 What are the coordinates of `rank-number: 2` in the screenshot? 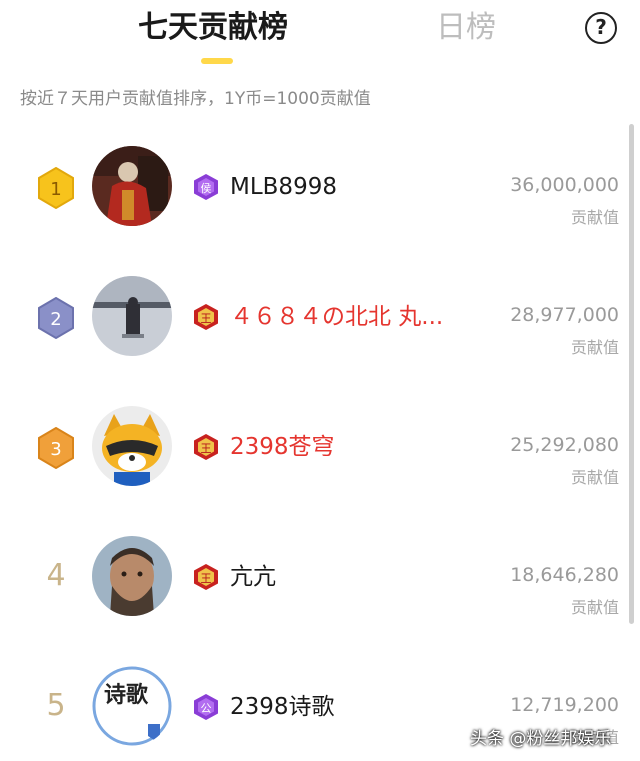 It's located at (55, 319).